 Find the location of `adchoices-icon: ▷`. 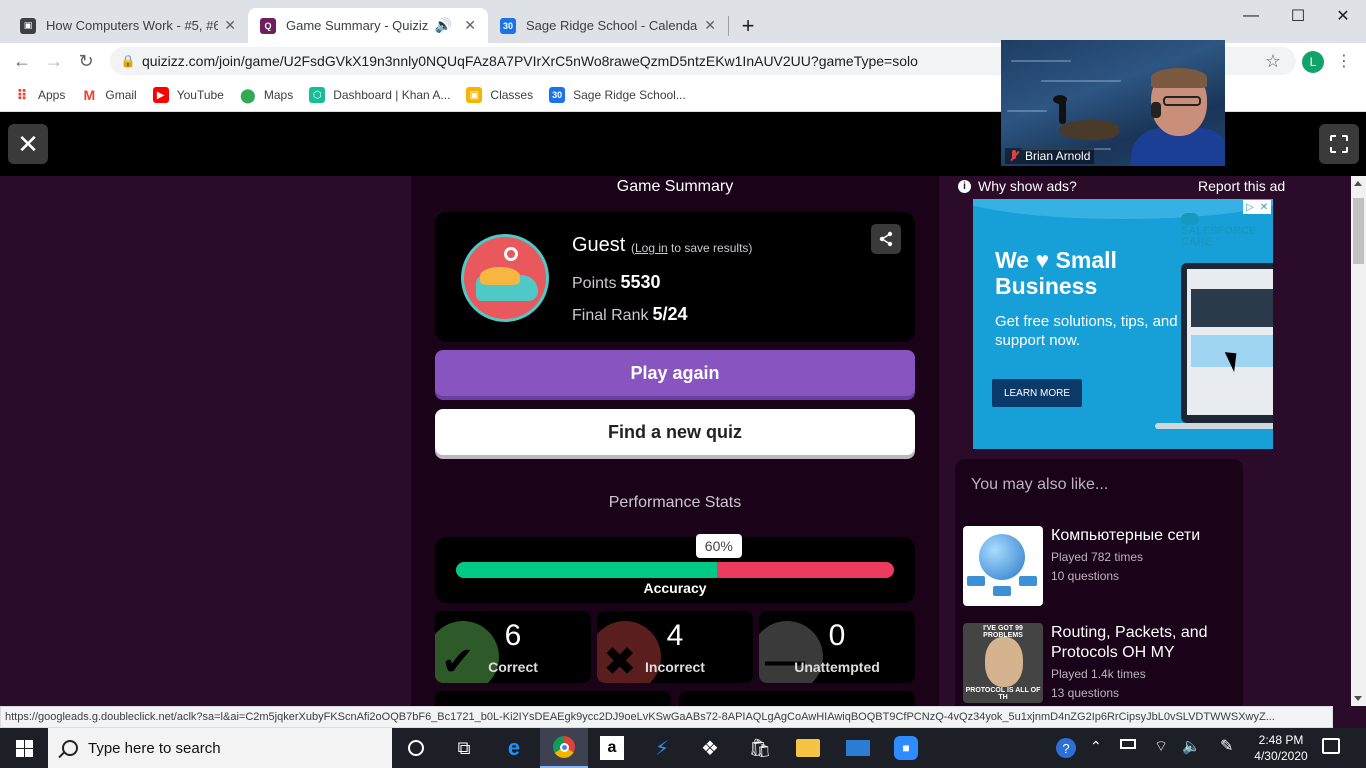

adchoices-icon: ▷ is located at coordinates (1250, 207).